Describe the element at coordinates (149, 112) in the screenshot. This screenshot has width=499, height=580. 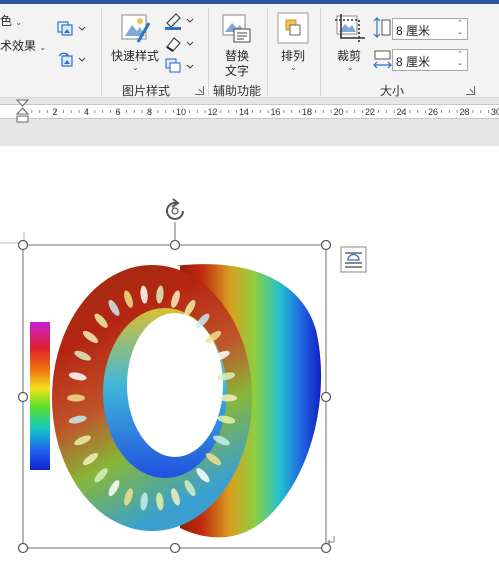
I see `ruler-tick-label: 8` at that location.